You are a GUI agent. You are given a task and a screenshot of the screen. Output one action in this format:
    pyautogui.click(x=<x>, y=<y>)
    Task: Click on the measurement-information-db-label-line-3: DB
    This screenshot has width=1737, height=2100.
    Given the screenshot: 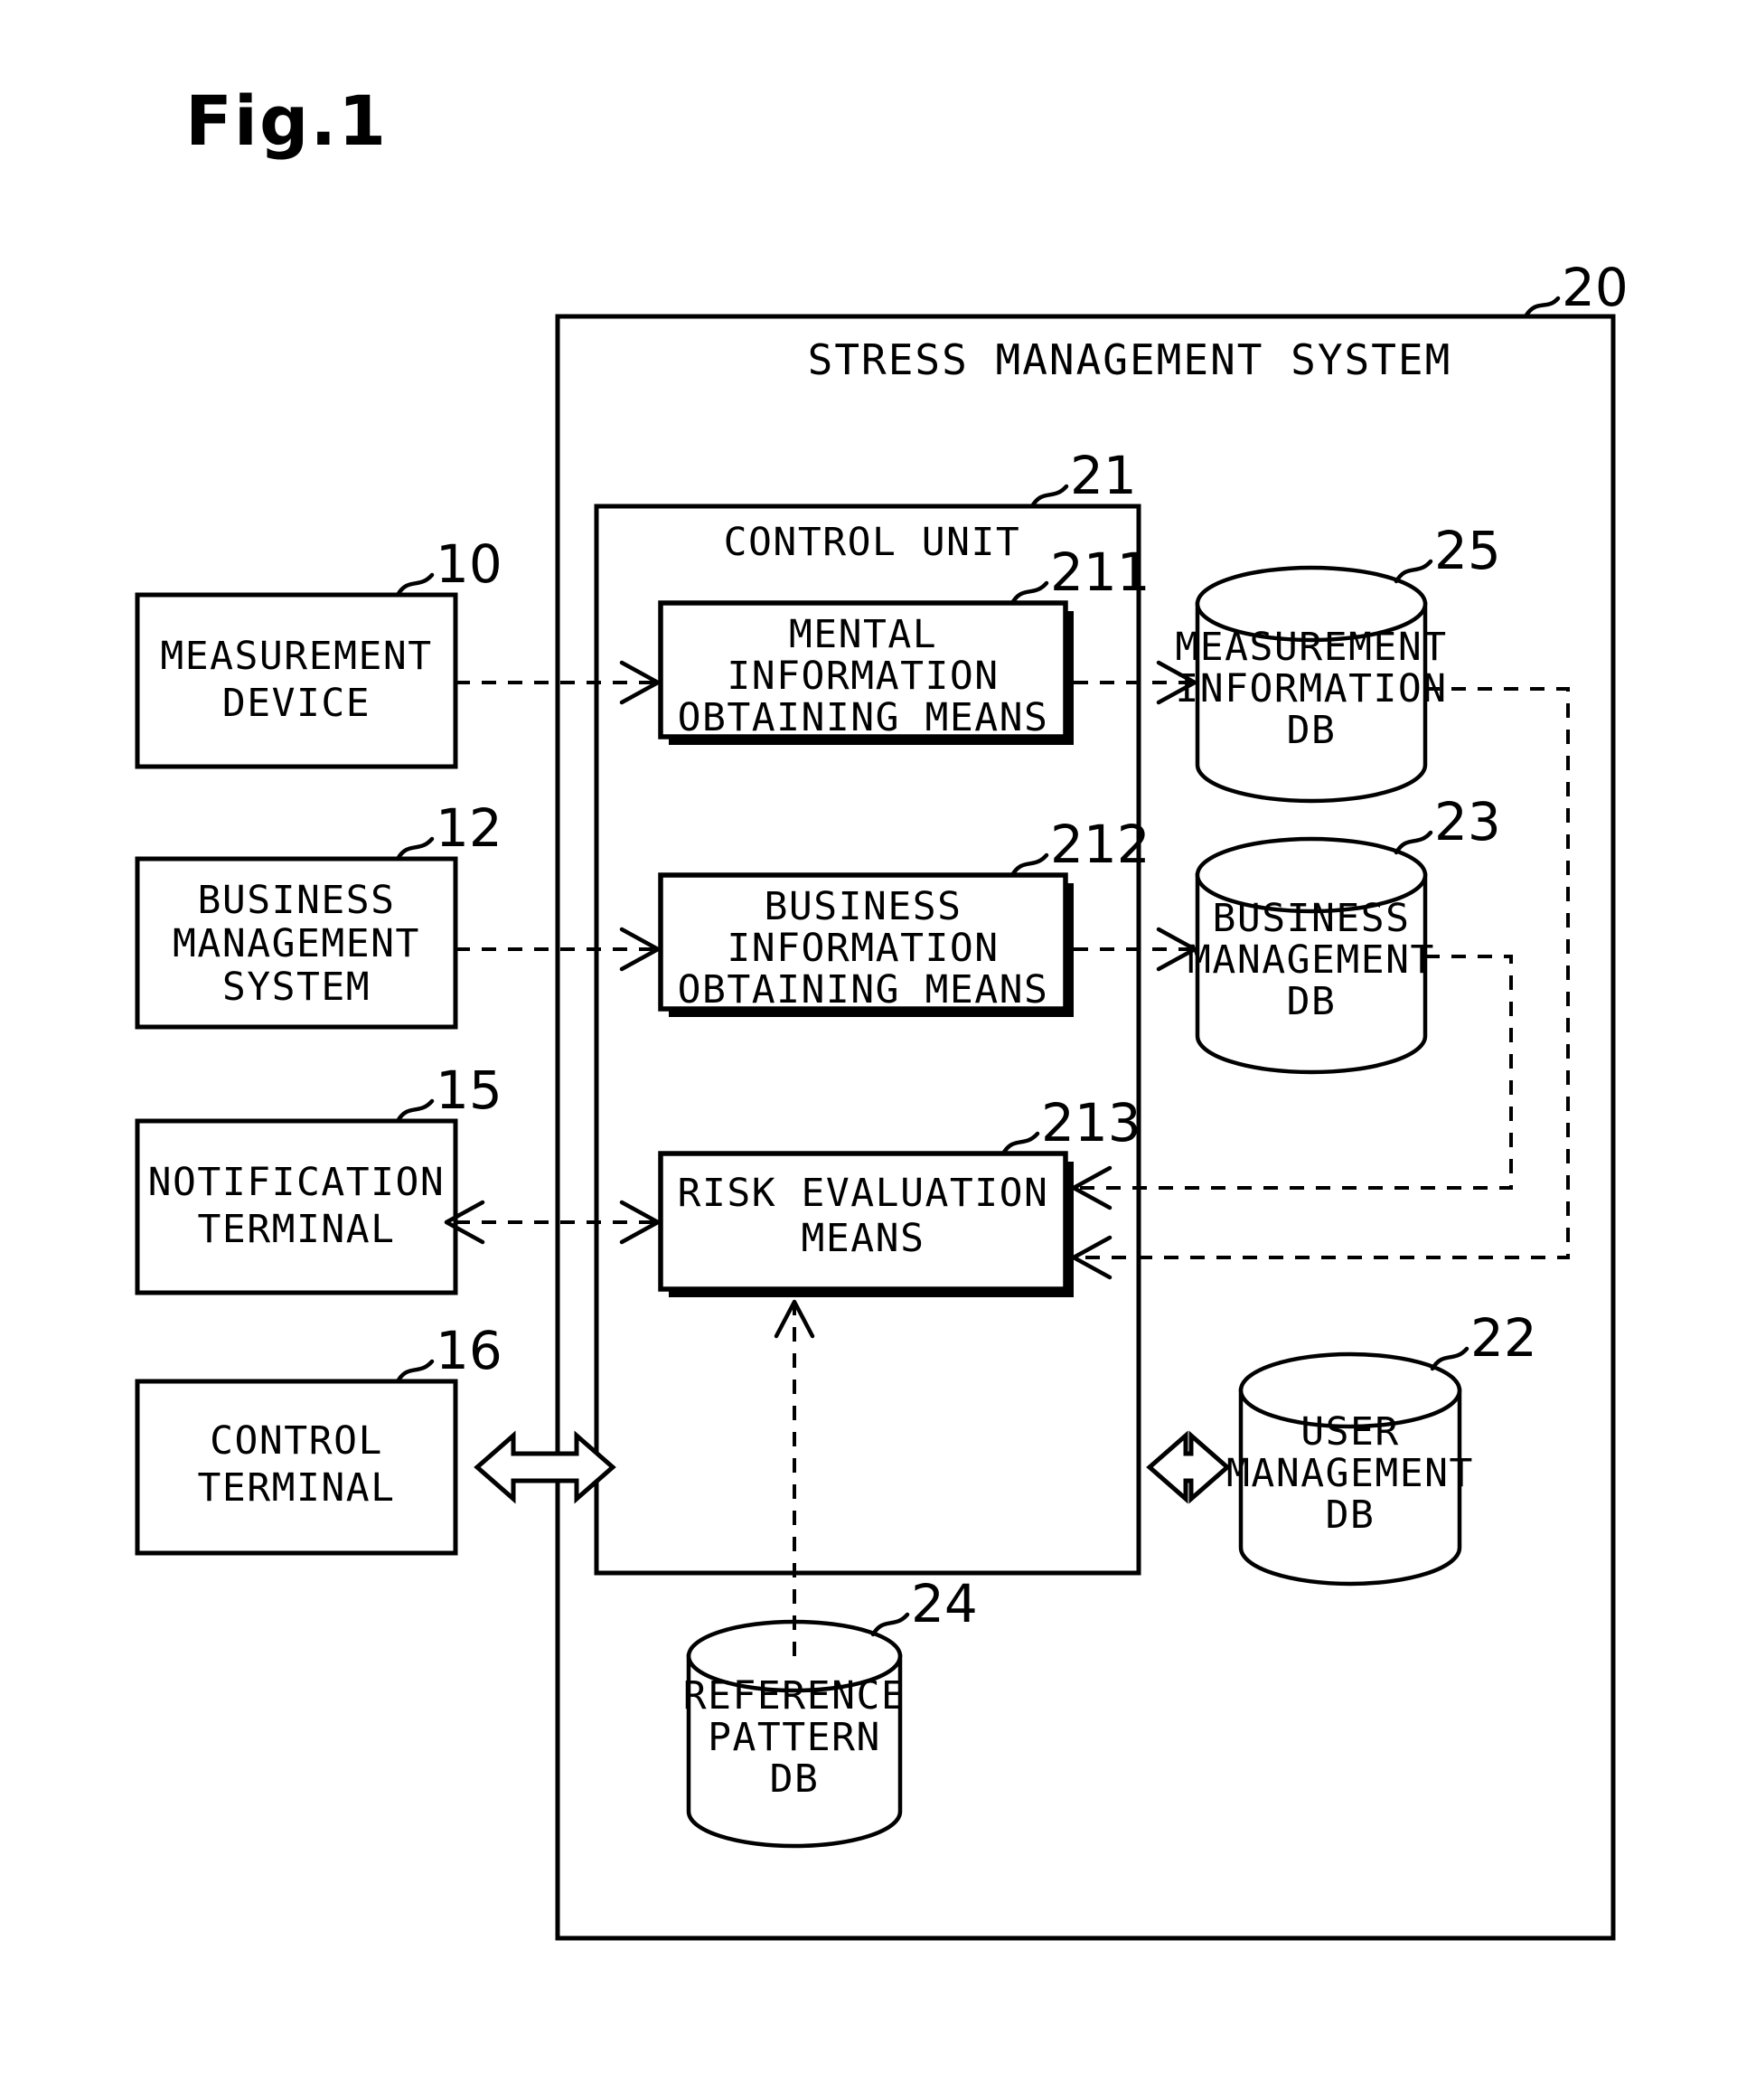 What is the action you would take?
    pyautogui.click(x=1312, y=730)
    